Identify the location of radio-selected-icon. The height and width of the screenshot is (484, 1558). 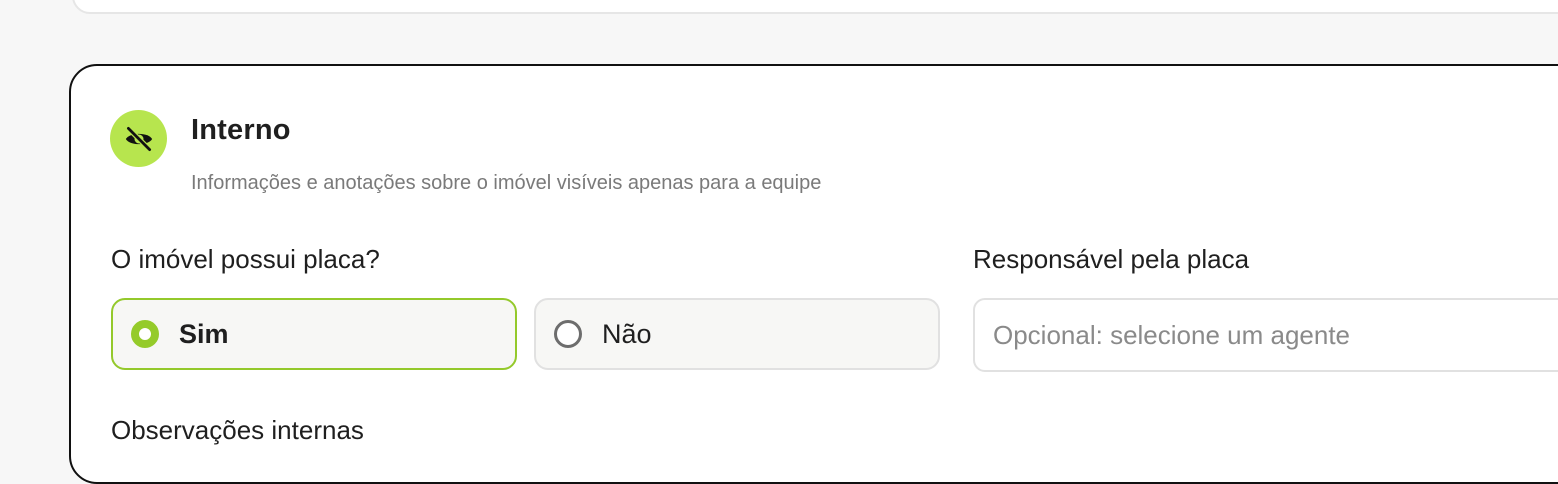
(145, 334).